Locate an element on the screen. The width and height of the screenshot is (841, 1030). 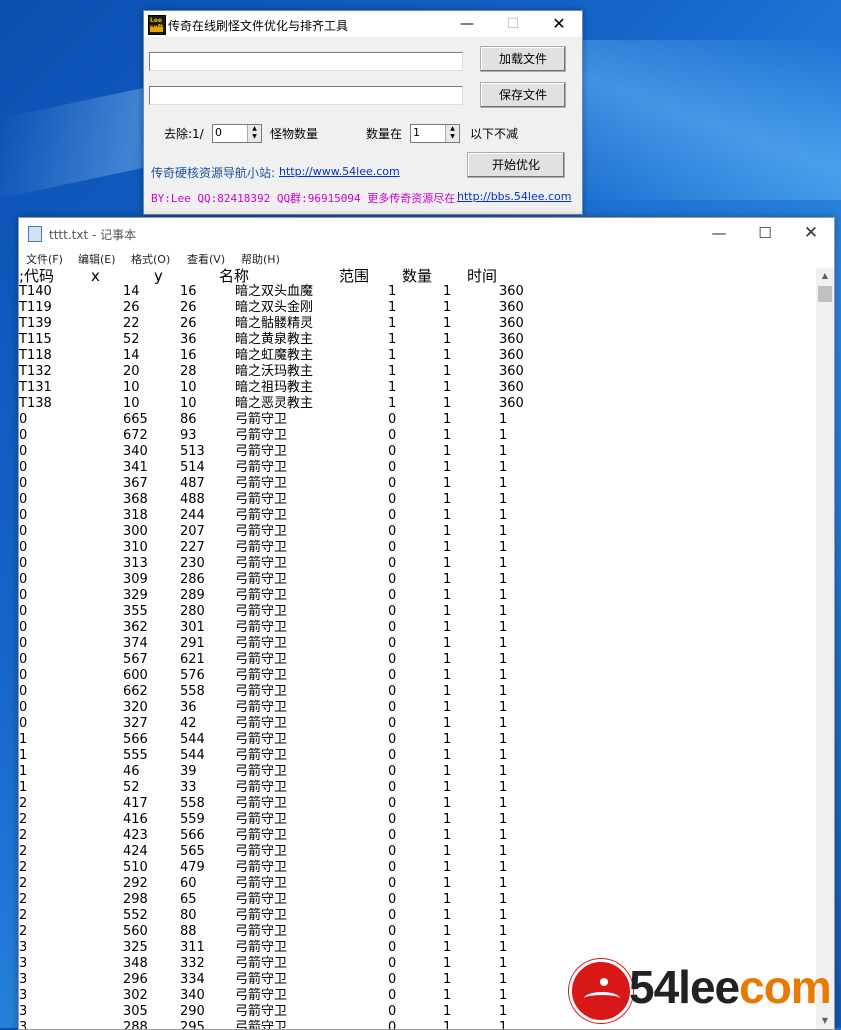
text-line: 1 52 33 弓箭守卫 0 1 1 is located at coordinates (263, 787).